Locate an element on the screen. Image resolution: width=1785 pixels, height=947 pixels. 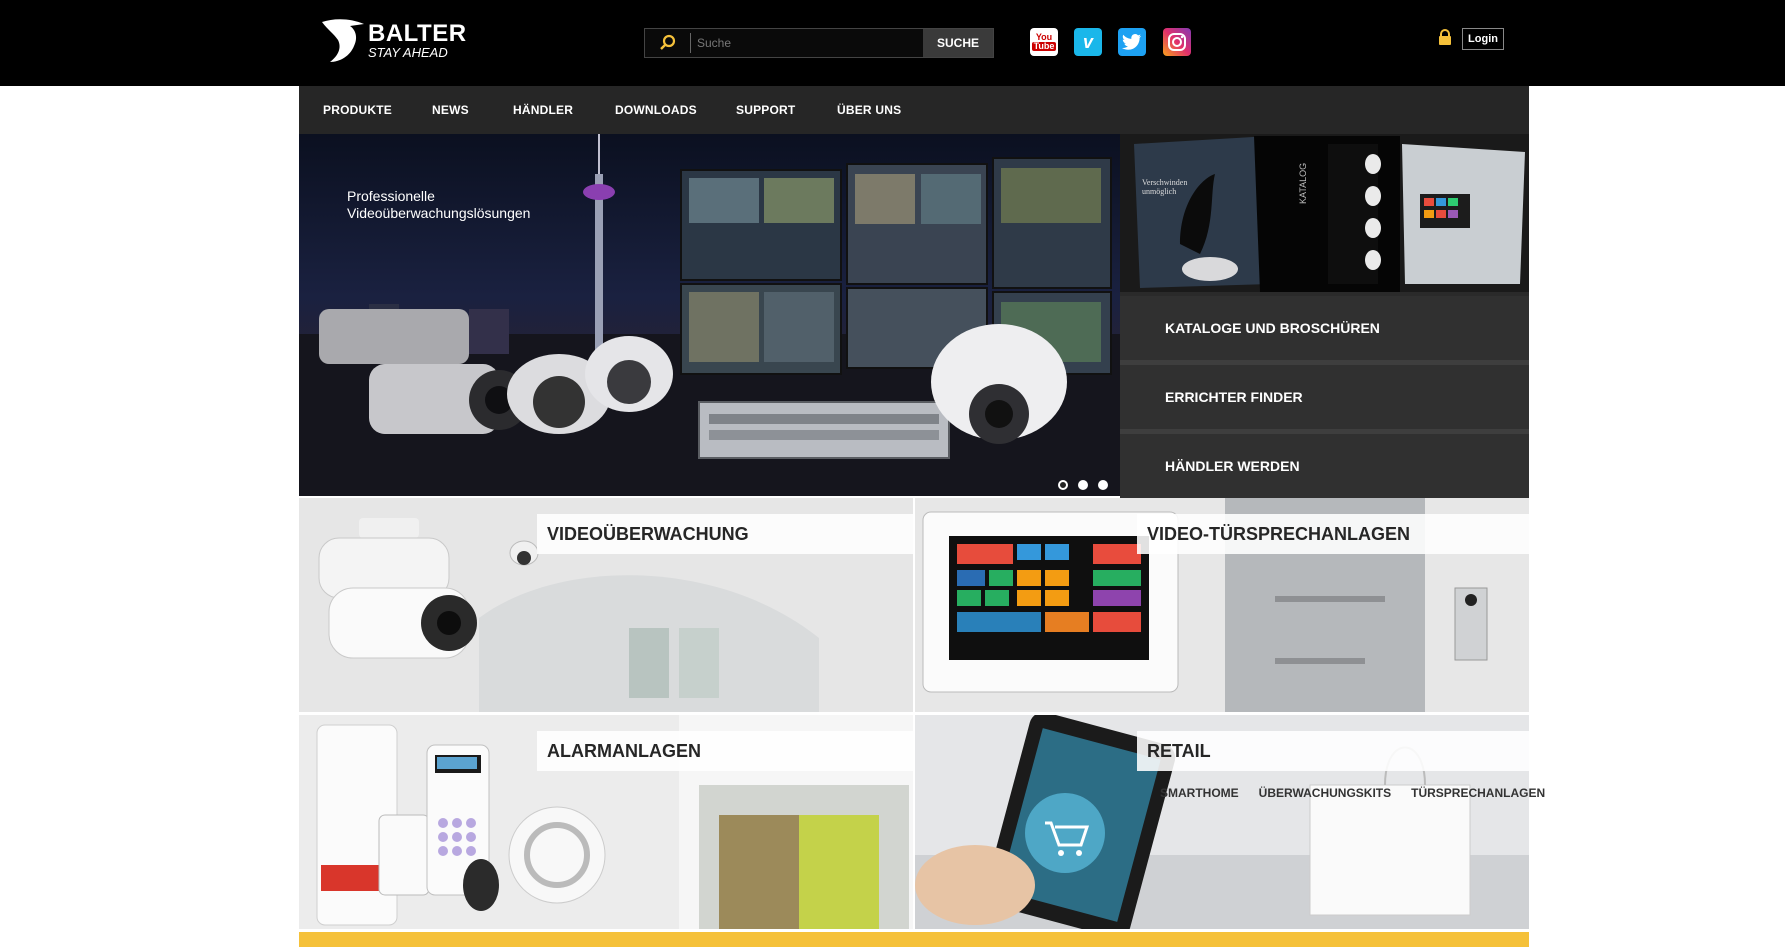
hero-caption: Professionelle Videoüberwachungslösungen is located at coordinates (438, 205).